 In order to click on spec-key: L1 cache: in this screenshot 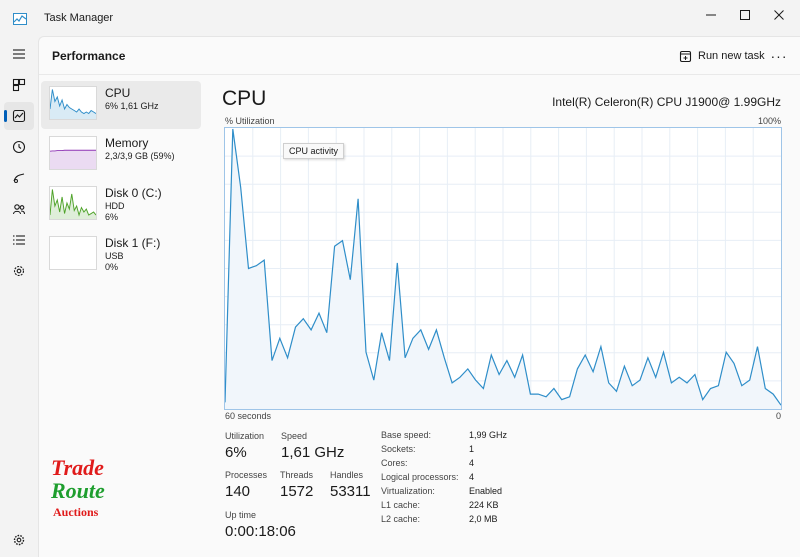, I will do `click(401, 505)`.